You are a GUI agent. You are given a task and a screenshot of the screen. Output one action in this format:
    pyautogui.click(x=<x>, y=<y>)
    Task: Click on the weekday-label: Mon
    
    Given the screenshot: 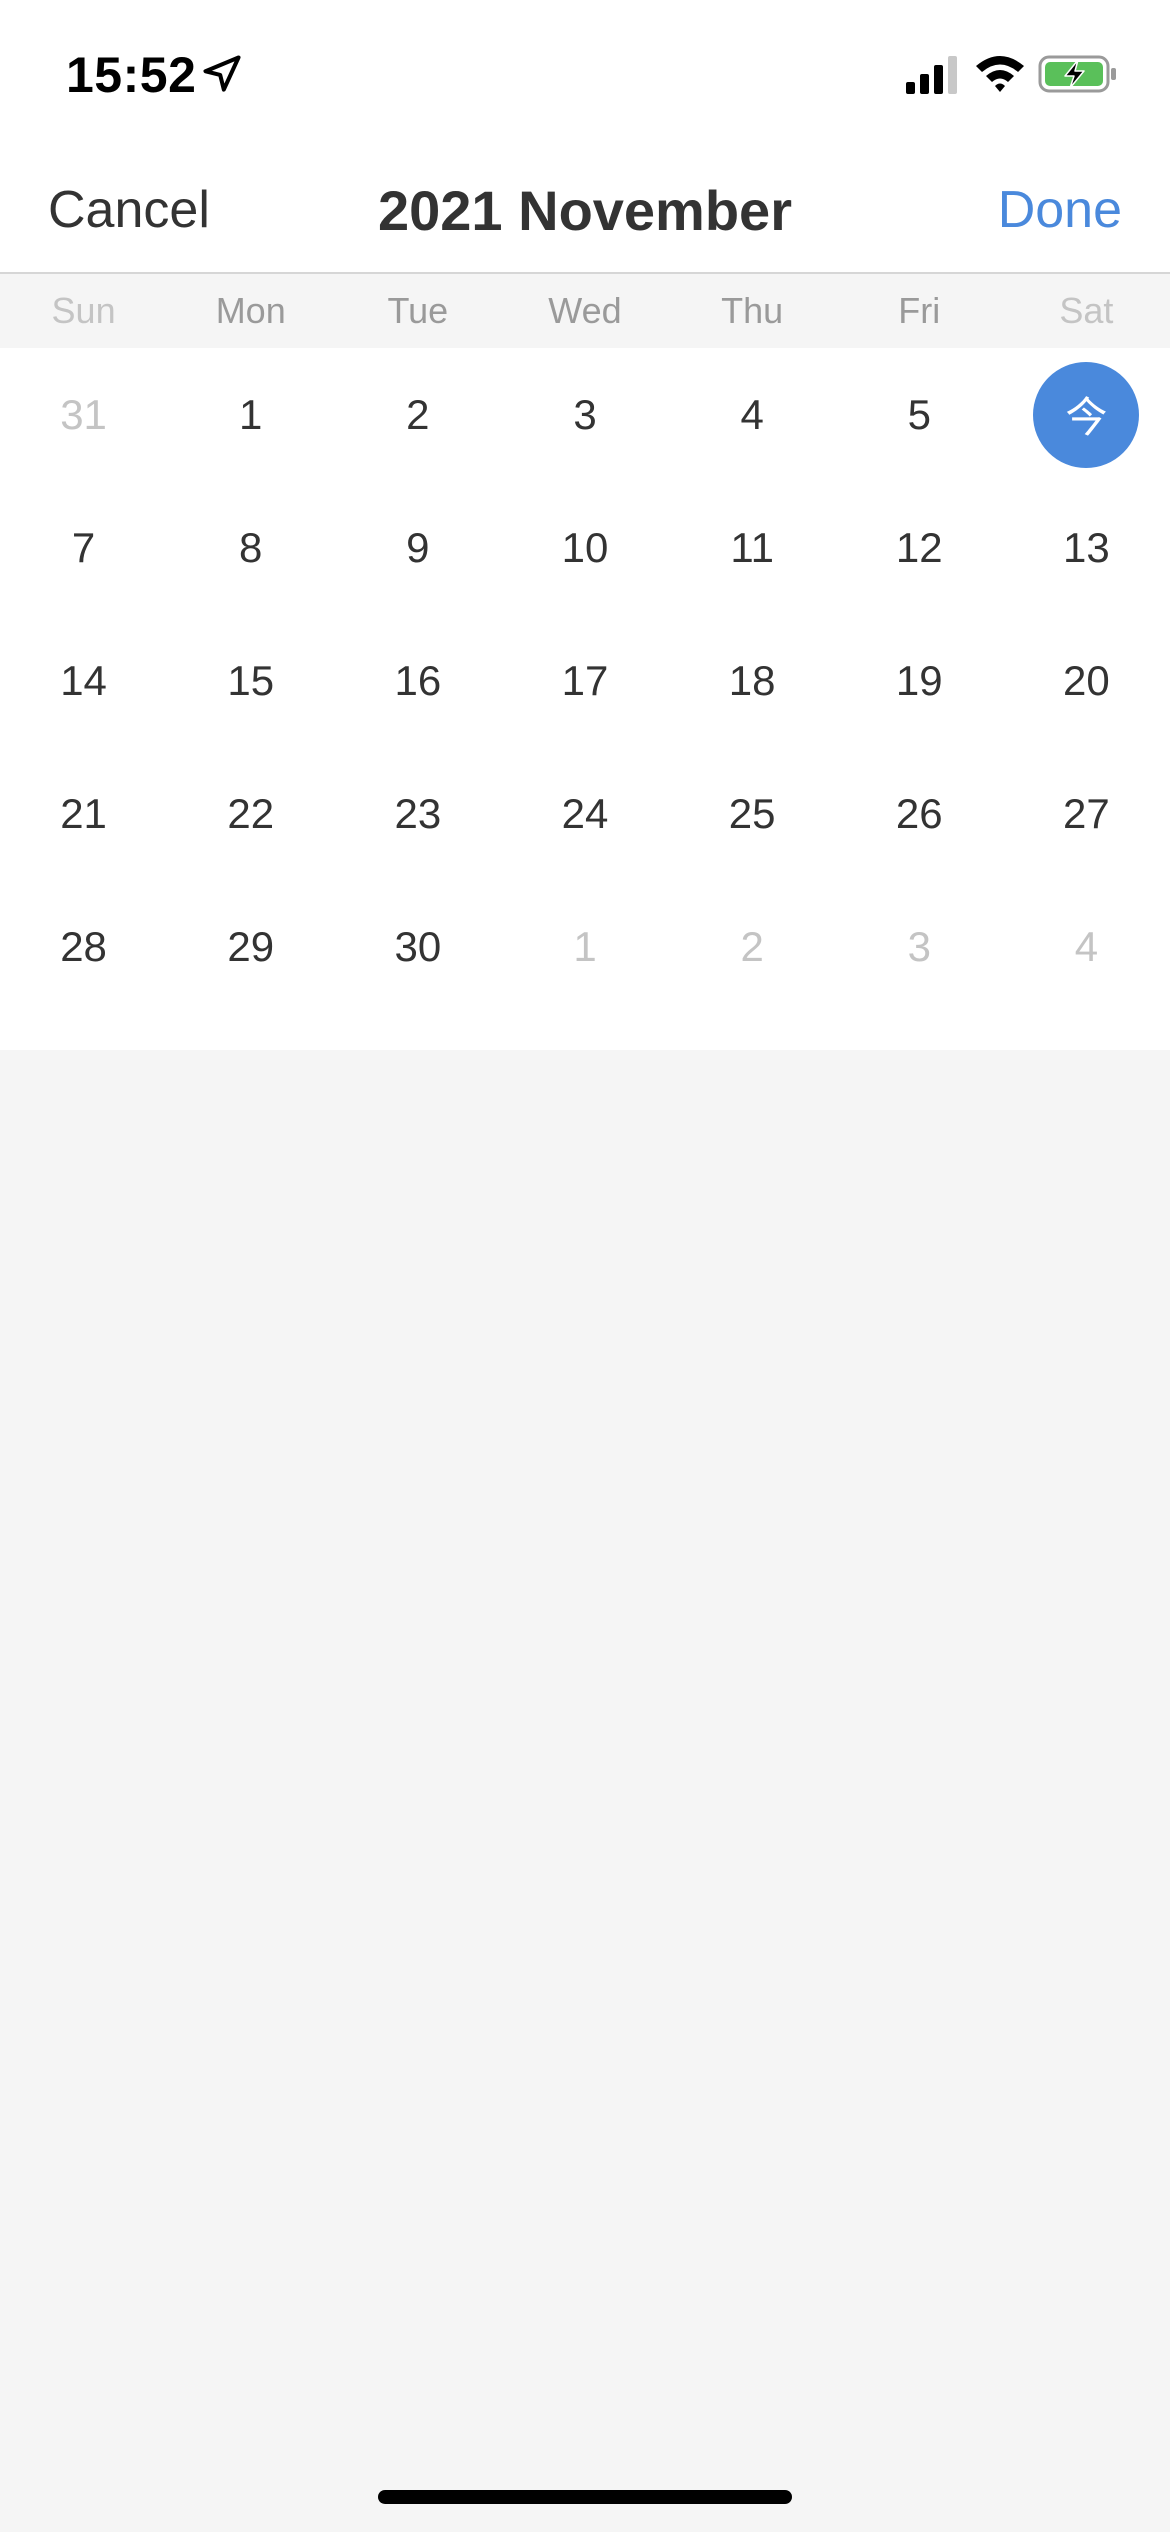 What is the action you would take?
    pyautogui.click(x=250, y=310)
    